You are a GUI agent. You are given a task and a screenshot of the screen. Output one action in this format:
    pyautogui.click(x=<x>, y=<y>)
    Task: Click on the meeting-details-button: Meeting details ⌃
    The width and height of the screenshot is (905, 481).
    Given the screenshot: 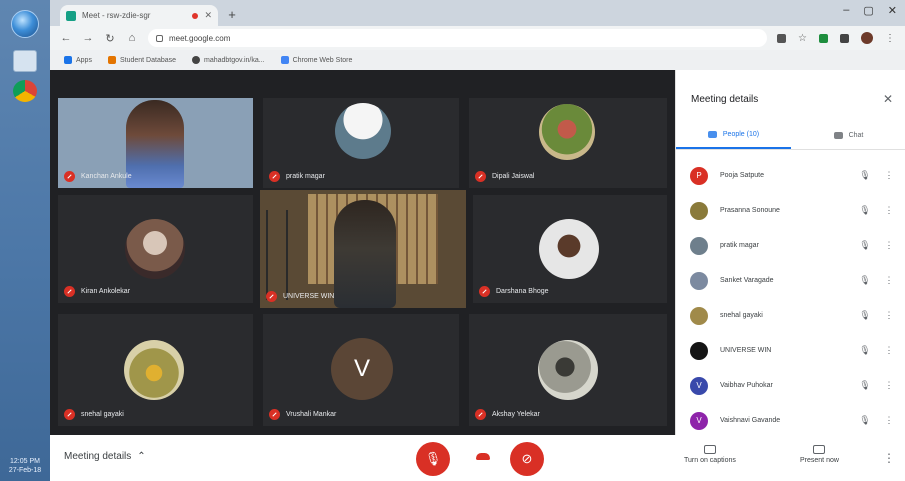 What is the action you would take?
    pyautogui.click(x=105, y=456)
    